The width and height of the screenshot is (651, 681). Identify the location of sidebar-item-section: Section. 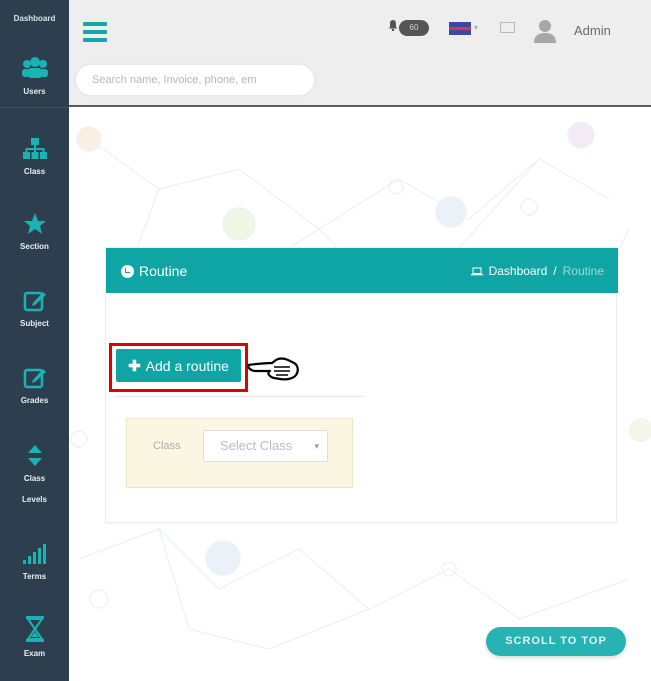
(34, 231).